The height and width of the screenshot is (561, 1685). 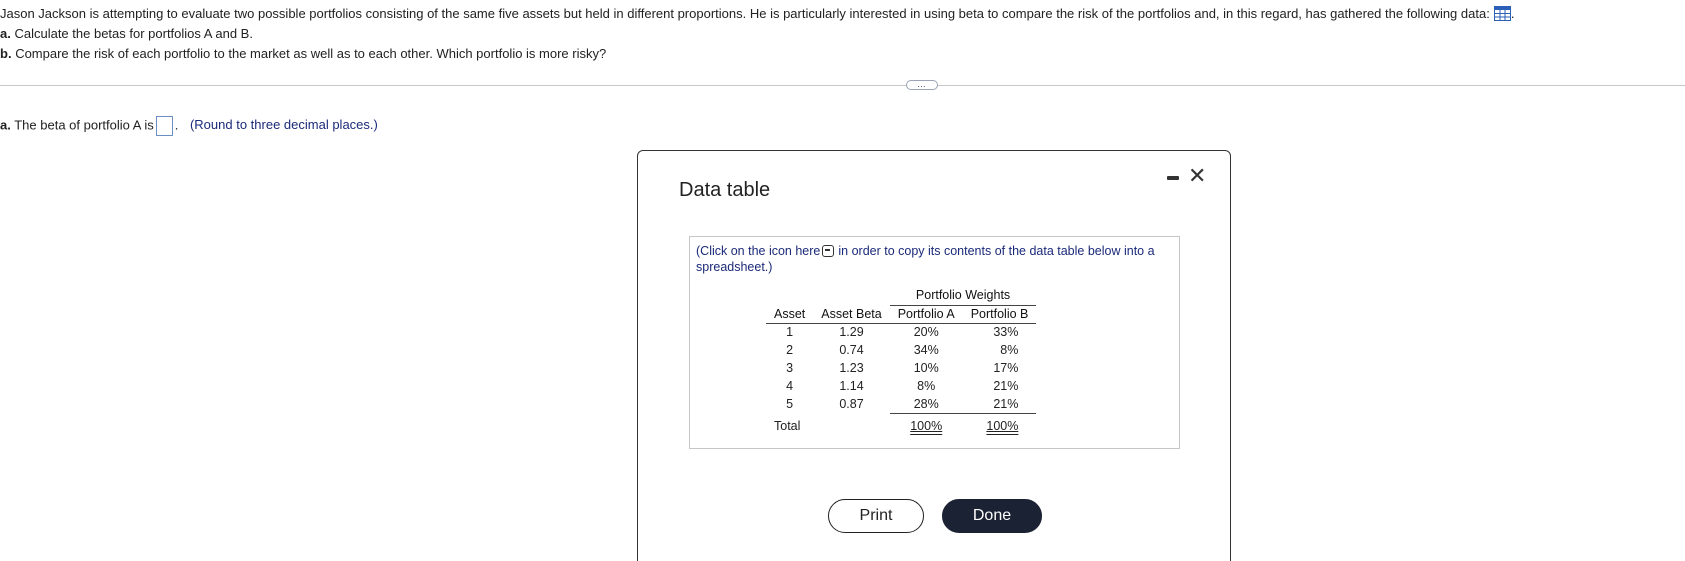 What do you see at coordinates (901, 386) in the screenshot?
I see `table-row: 4 1.14 8% 21%` at bounding box center [901, 386].